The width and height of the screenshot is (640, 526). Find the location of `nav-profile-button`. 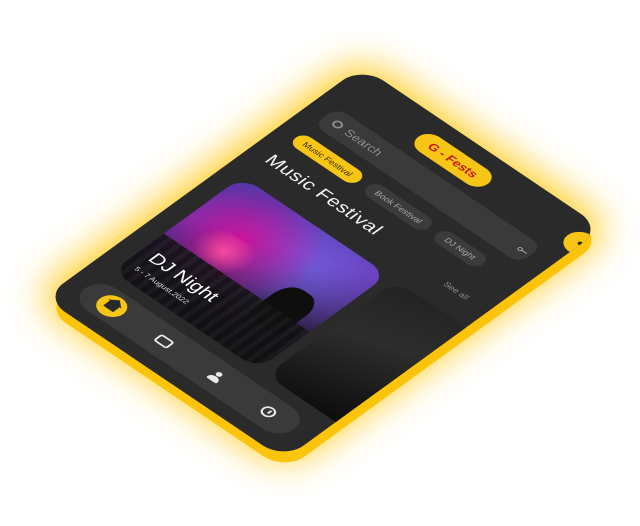

nav-profile-button is located at coordinates (216, 376).